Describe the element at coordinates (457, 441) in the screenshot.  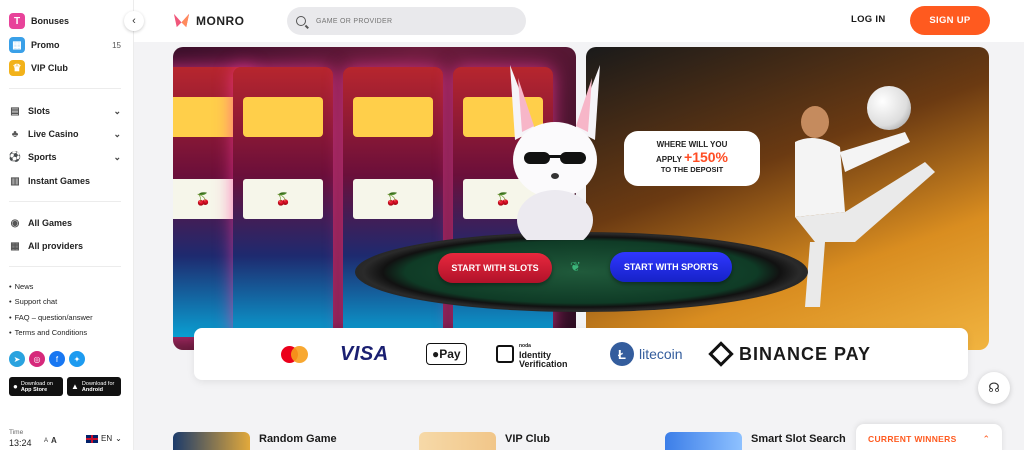
I see `vip-club-thumbnail` at that location.